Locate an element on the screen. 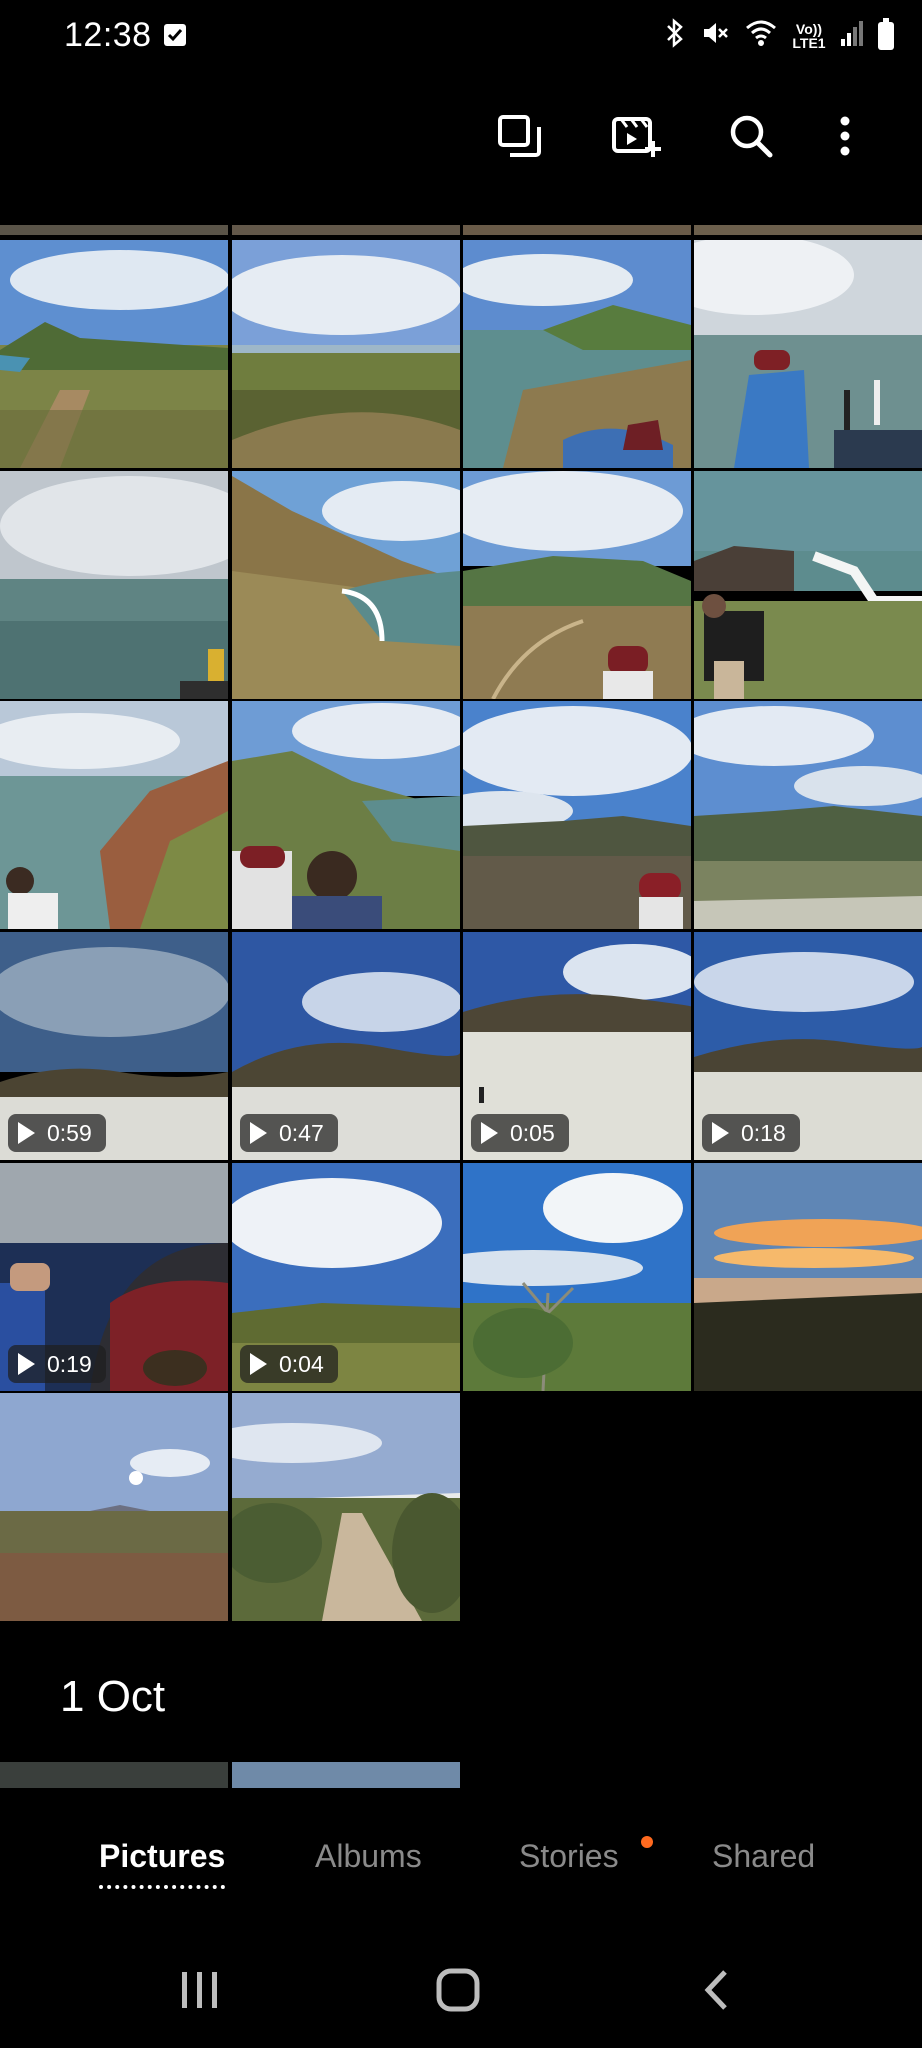 The width and height of the screenshot is (922, 2048). tab-pictures: Pictures is located at coordinates (162, 1863).